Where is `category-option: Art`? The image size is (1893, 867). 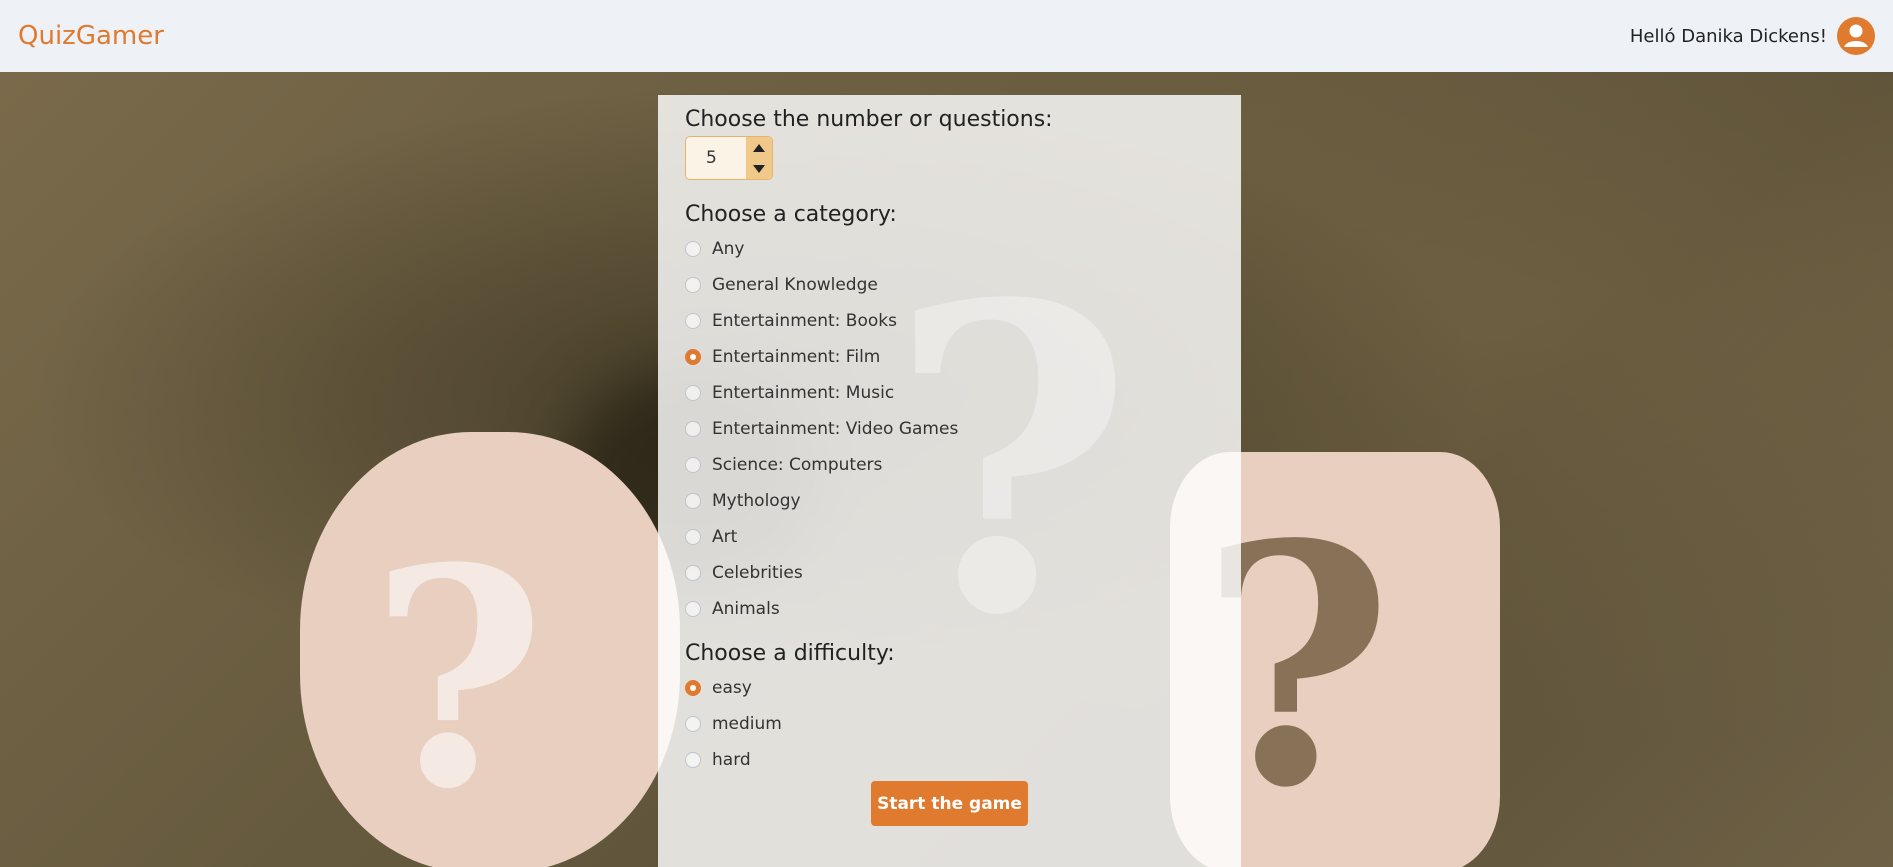 category-option: Art is located at coordinates (949, 537).